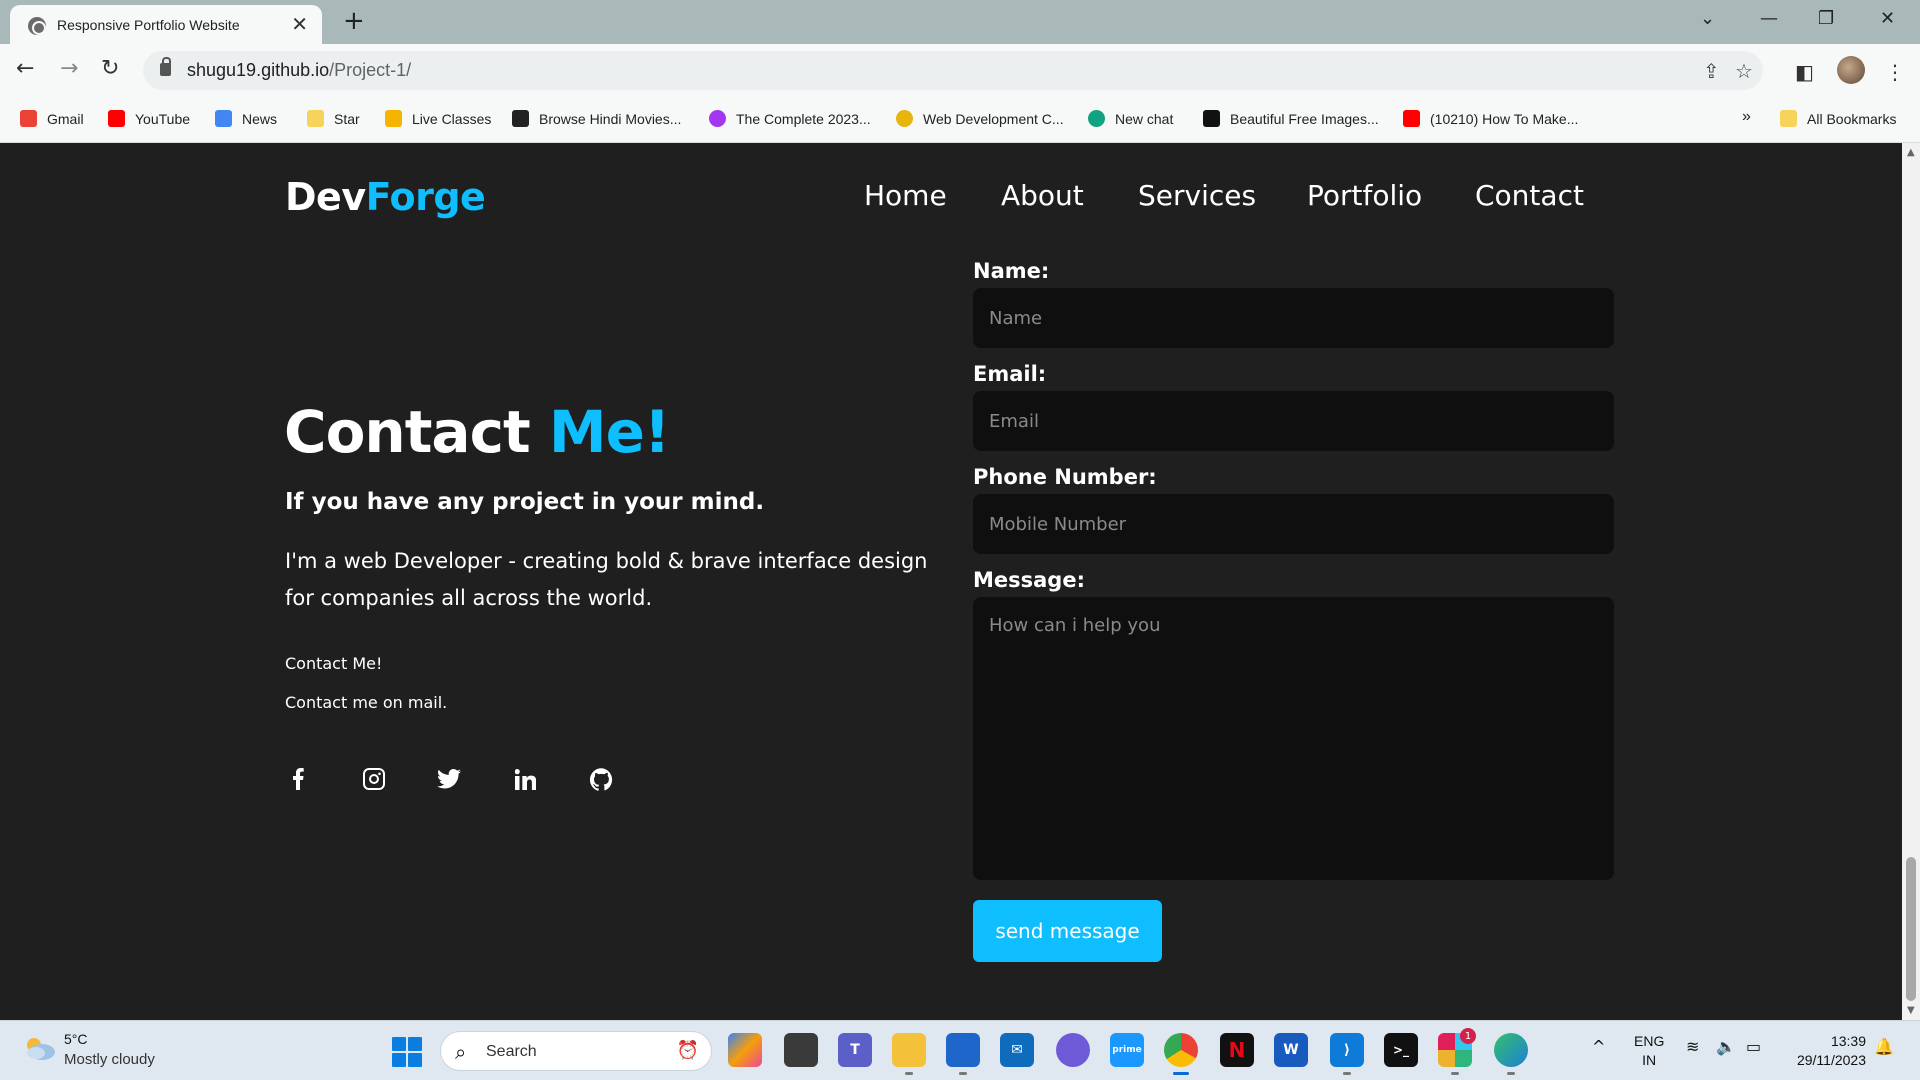  Describe the element at coordinates (1293, 738) in the screenshot. I see `message-textarea` at that location.